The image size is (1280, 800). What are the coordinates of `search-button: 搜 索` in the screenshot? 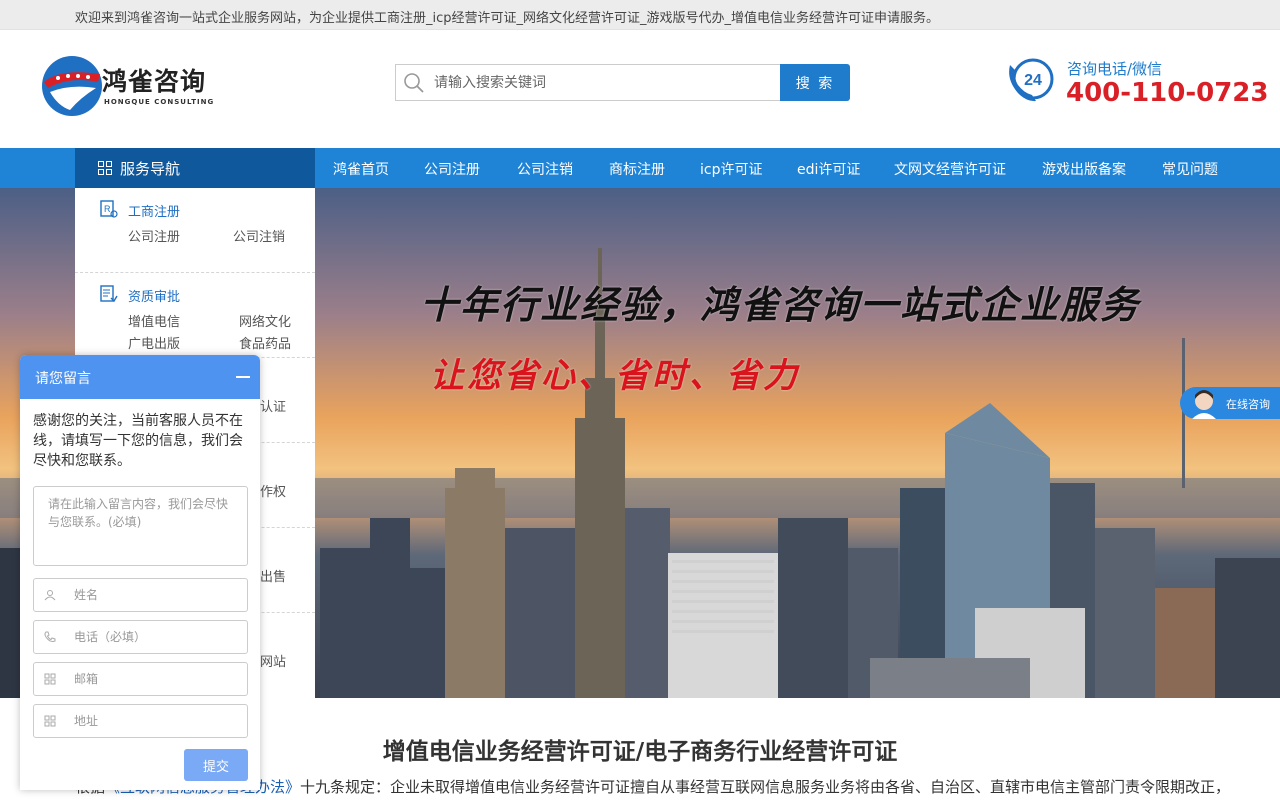 It's located at (815, 82).